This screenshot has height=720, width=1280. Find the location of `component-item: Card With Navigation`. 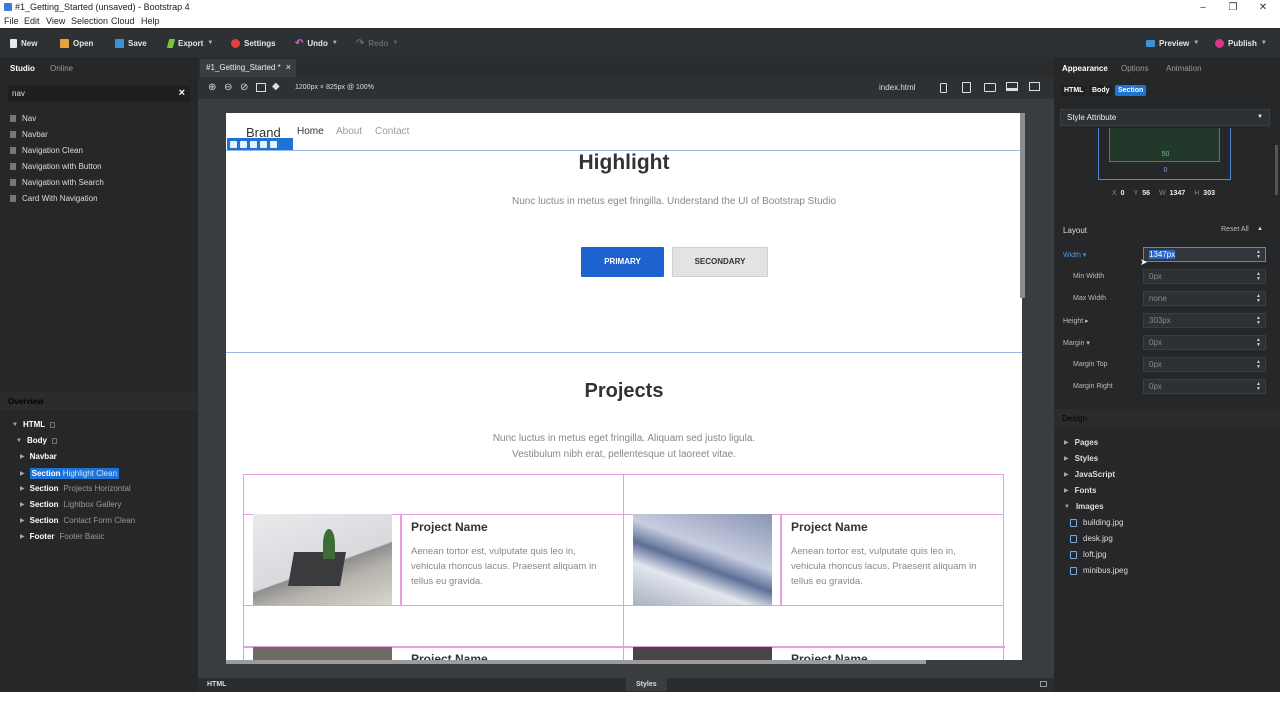

component-item: Card With Navigation is located at coordinates (54, 198).